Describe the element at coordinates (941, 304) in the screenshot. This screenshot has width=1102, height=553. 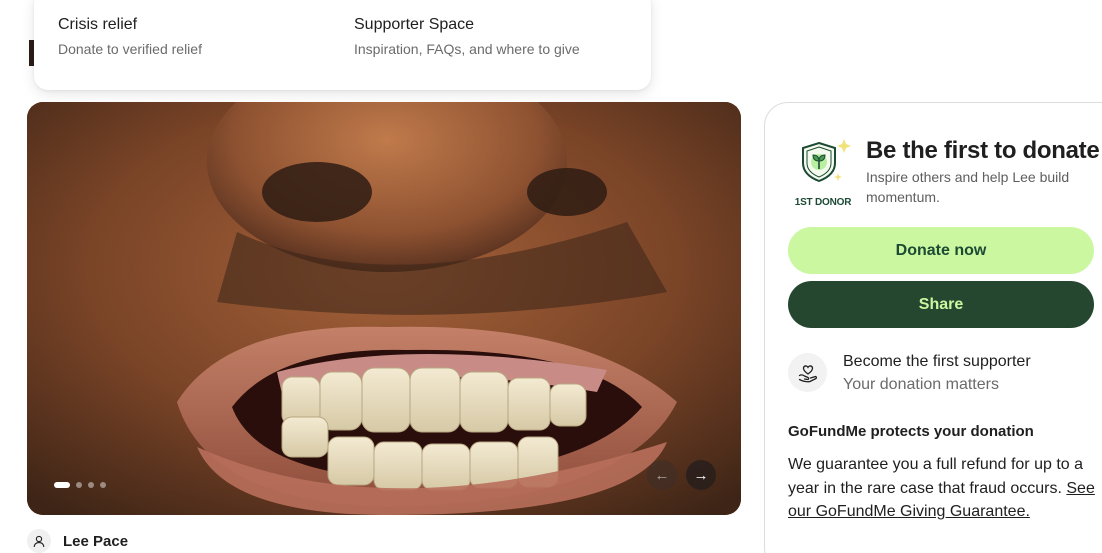
I see `share-button: Share` at that location.